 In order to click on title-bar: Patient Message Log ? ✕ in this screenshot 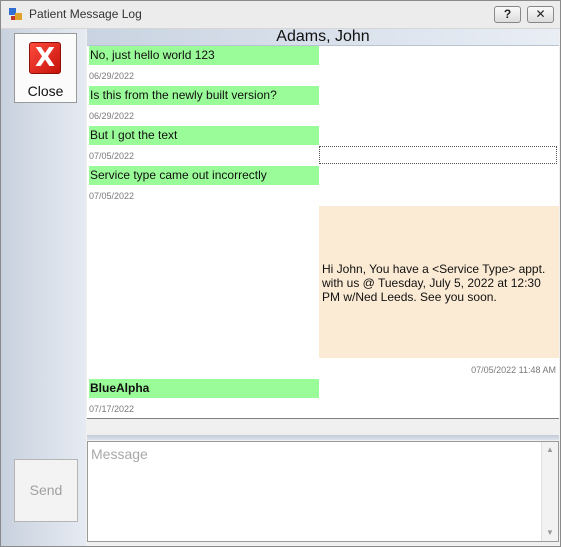, I will do `click(280, 15)`.